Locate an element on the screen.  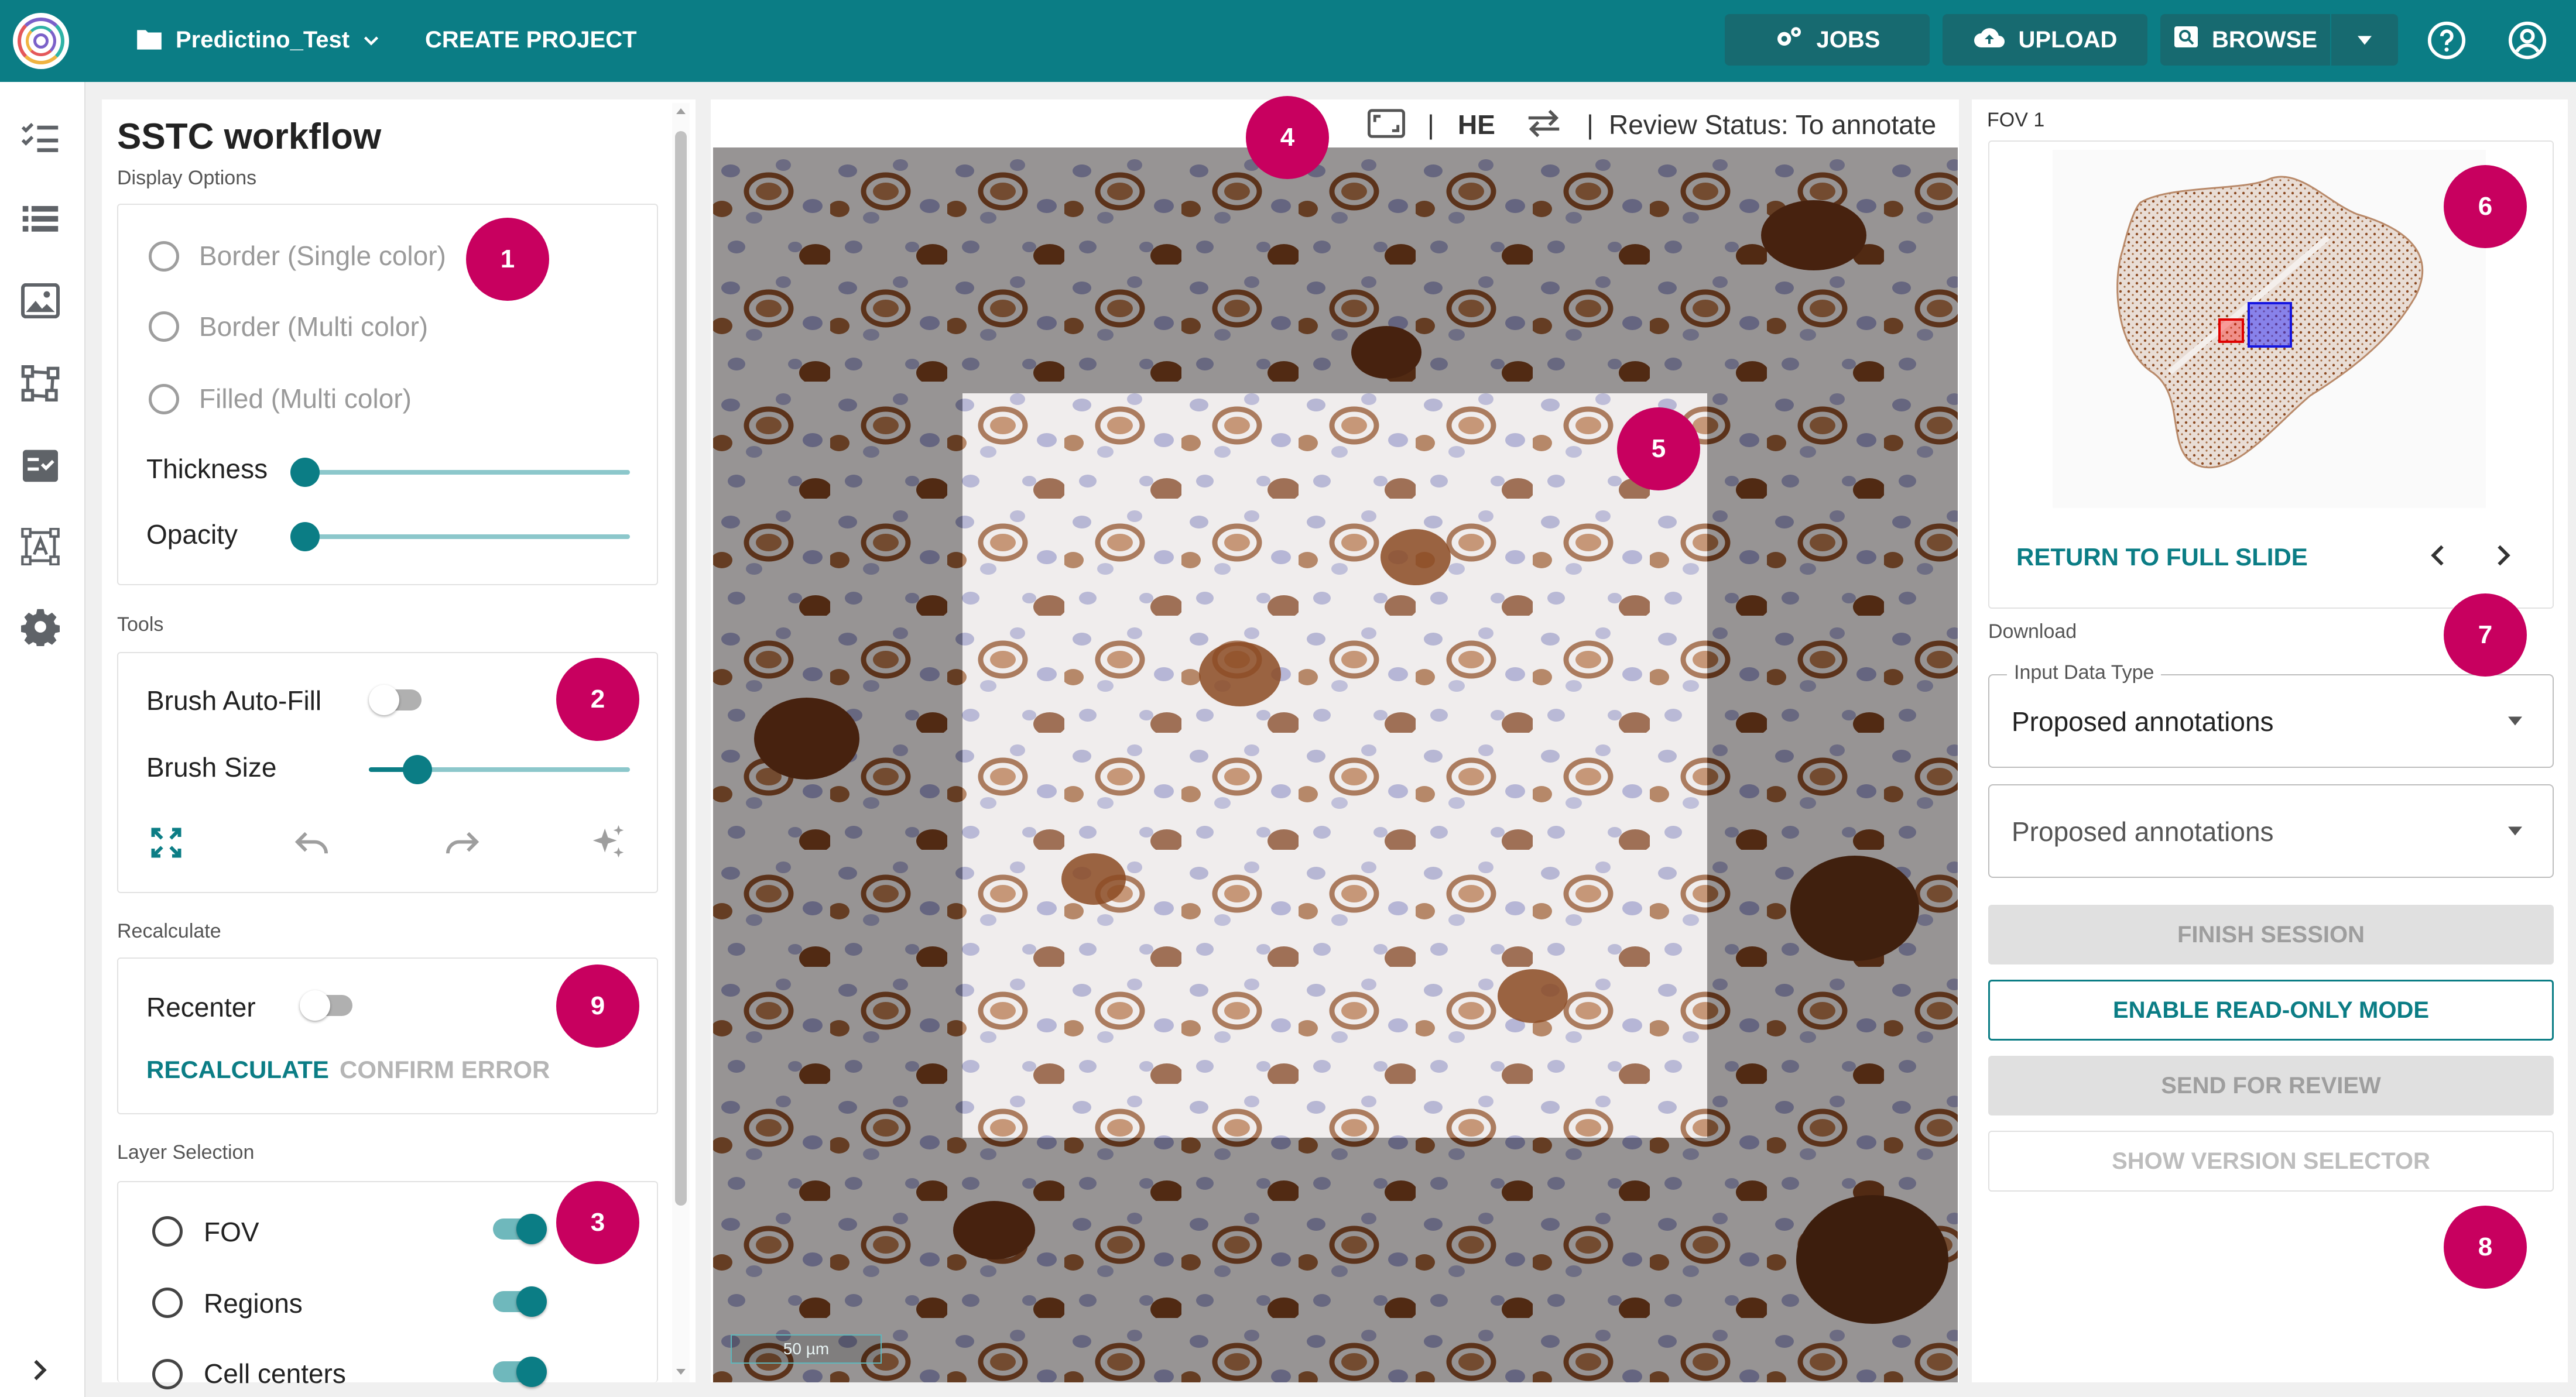
text-box-icon is located at coordinates (40, 547).